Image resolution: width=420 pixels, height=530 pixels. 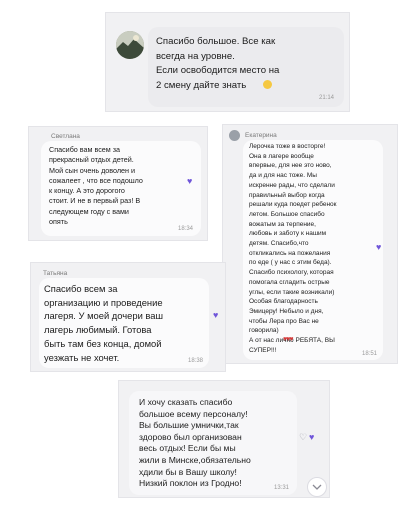 I want to click on avatar-landscape-icon, so click(x=130, y=45).